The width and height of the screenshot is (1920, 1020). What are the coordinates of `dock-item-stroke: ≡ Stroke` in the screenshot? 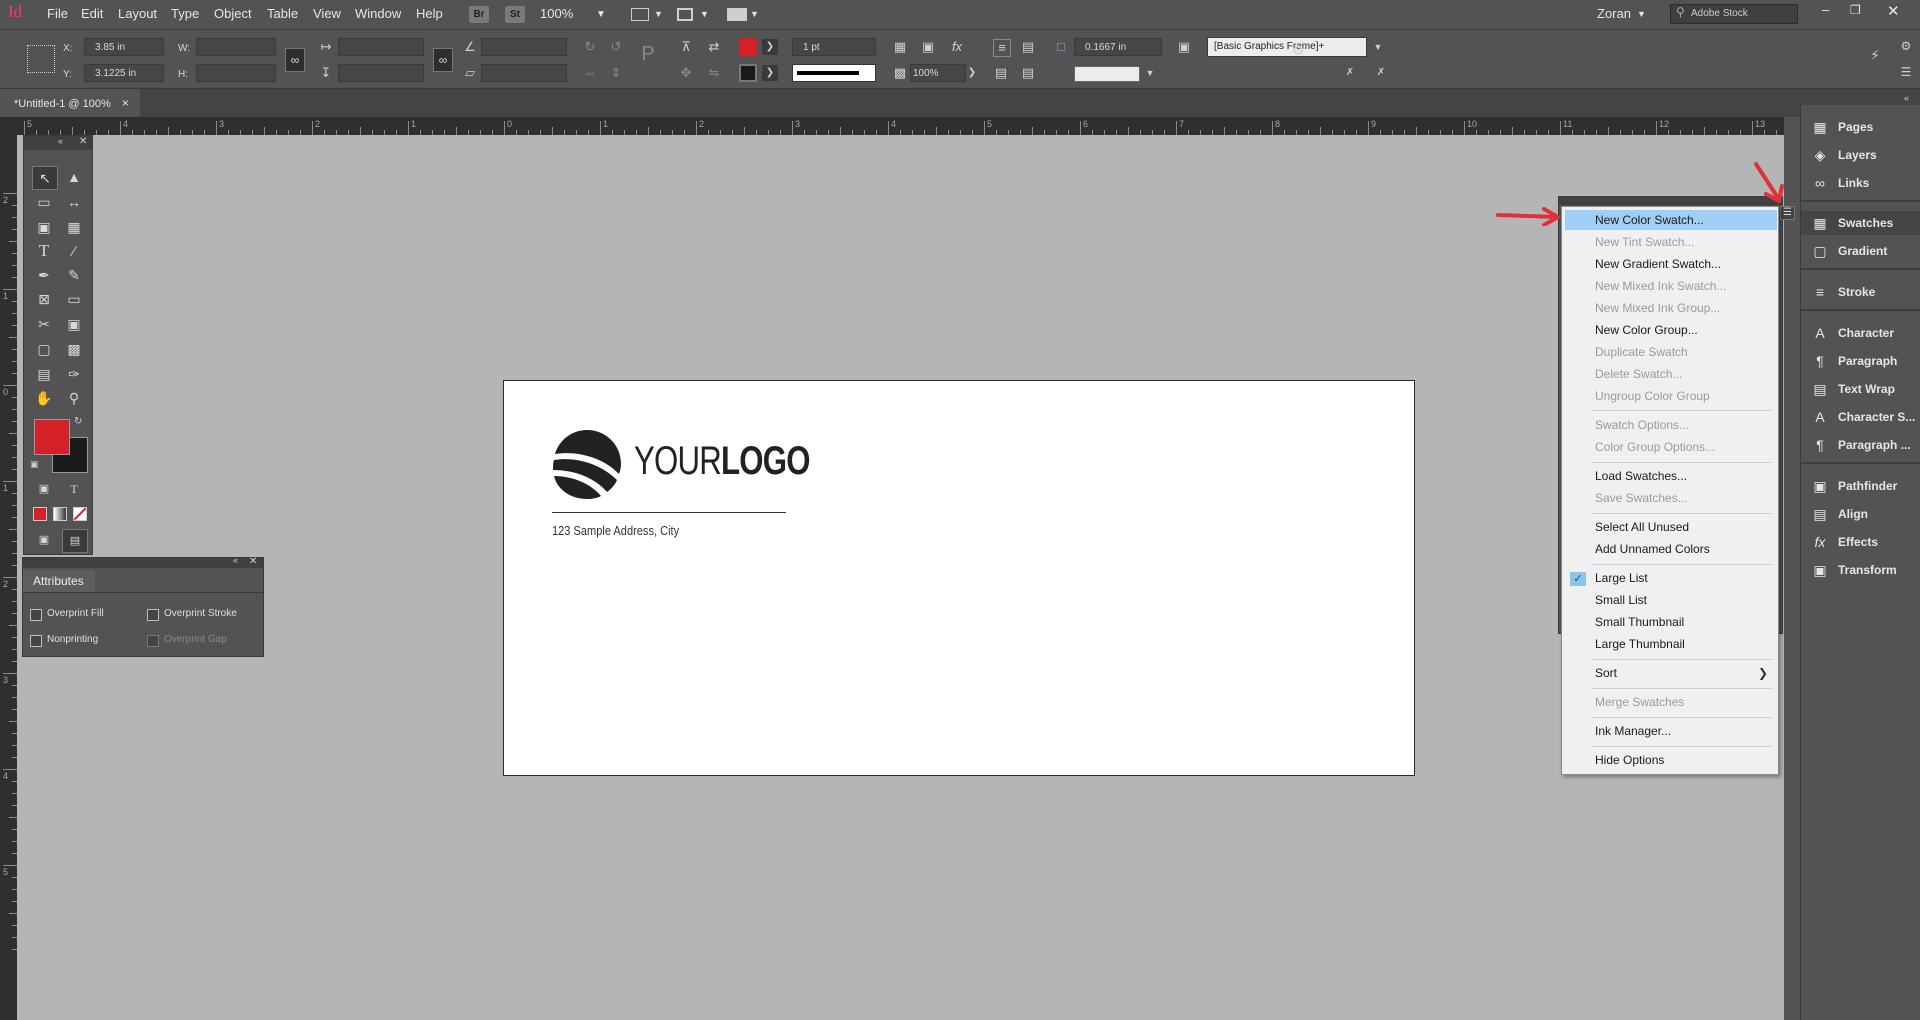 It's located at (1860, 292).